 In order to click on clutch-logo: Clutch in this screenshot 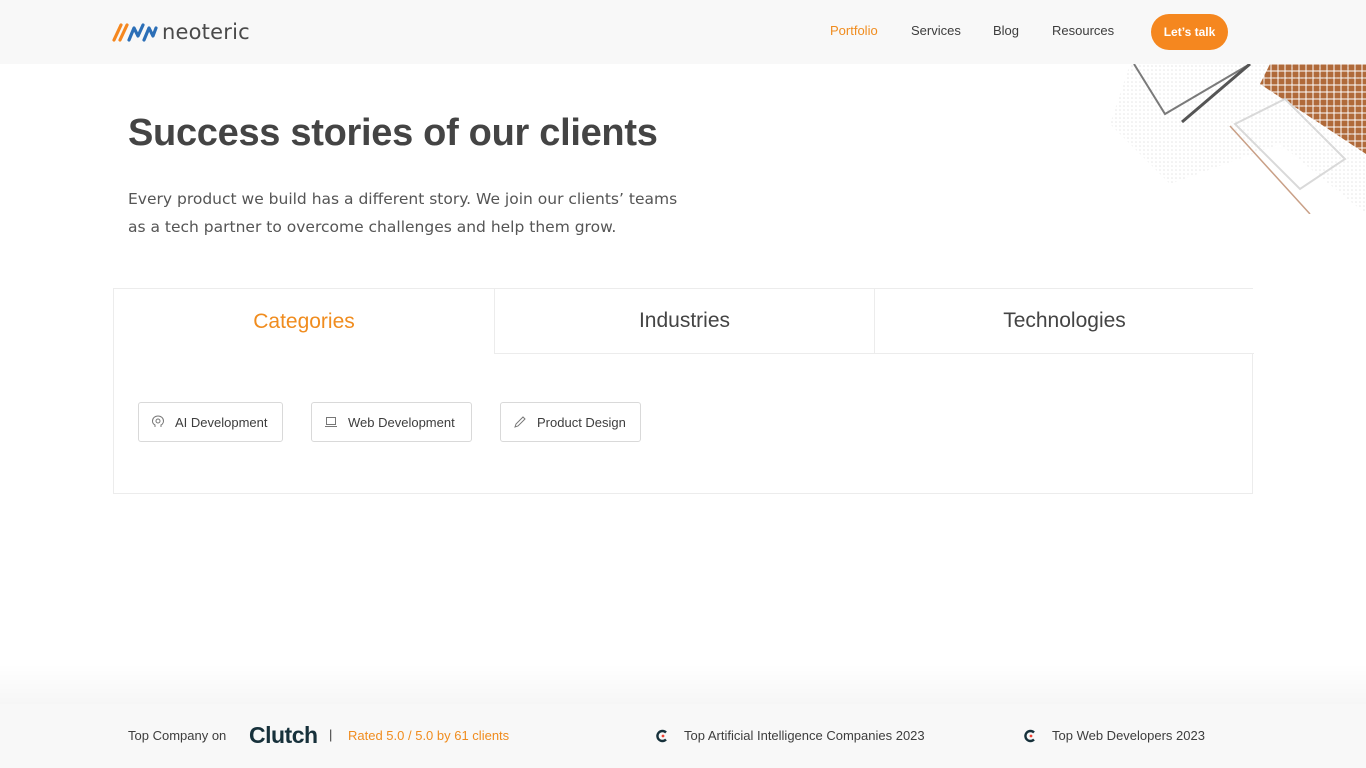, I will do `click(283, 735)`.